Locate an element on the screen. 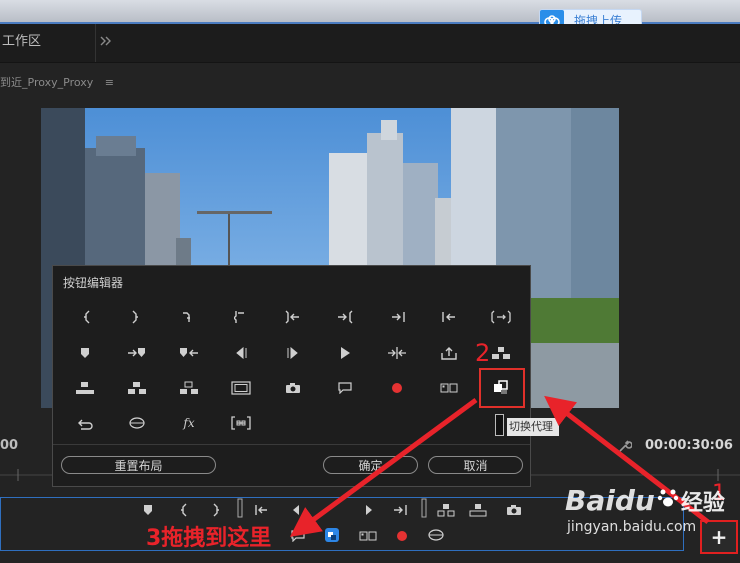  baidu-watermark: Baidu 经验 jingyan.baidu.com is located at coordinates (645, 509).